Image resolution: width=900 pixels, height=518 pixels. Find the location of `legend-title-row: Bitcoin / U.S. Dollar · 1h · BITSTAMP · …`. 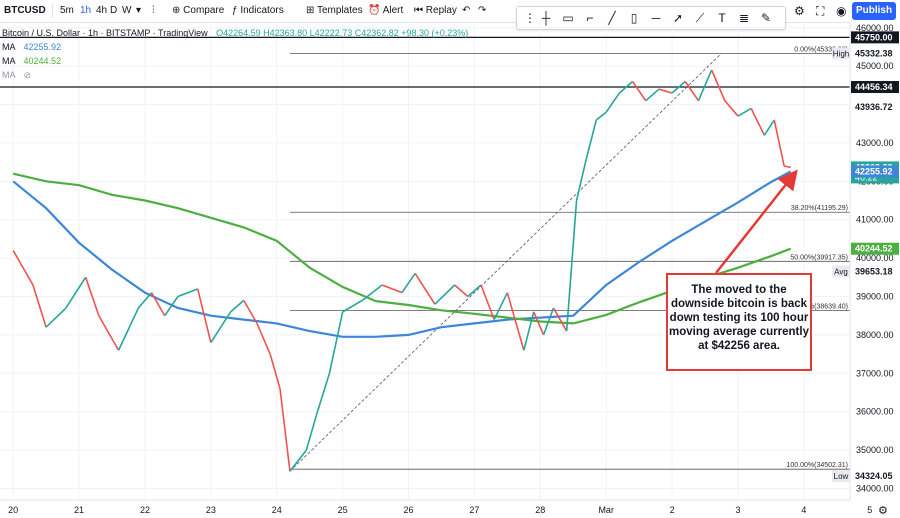

legend-title-row: Bitcoin / U.S. Dollar · 1h · BITSTAMP · … is located at coordinates (235, 33).